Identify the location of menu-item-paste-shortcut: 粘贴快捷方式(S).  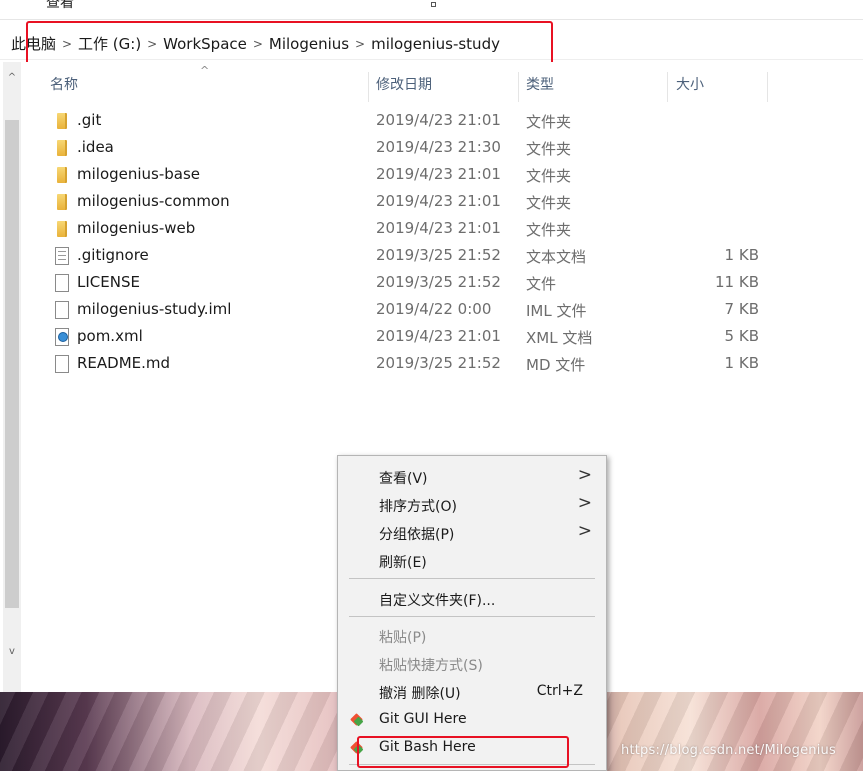
(472, 664).